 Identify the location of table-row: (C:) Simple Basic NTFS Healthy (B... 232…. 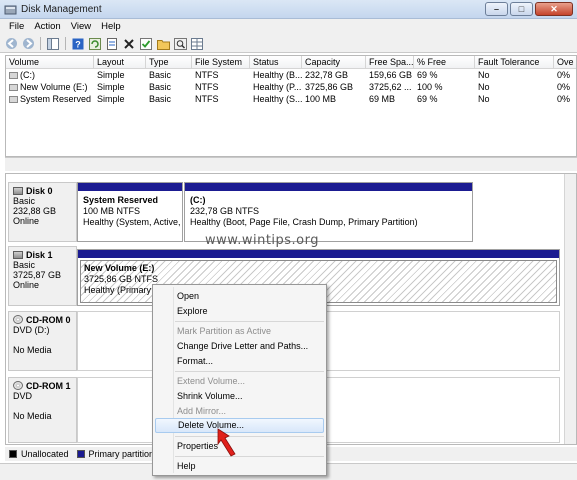
(291, 75).